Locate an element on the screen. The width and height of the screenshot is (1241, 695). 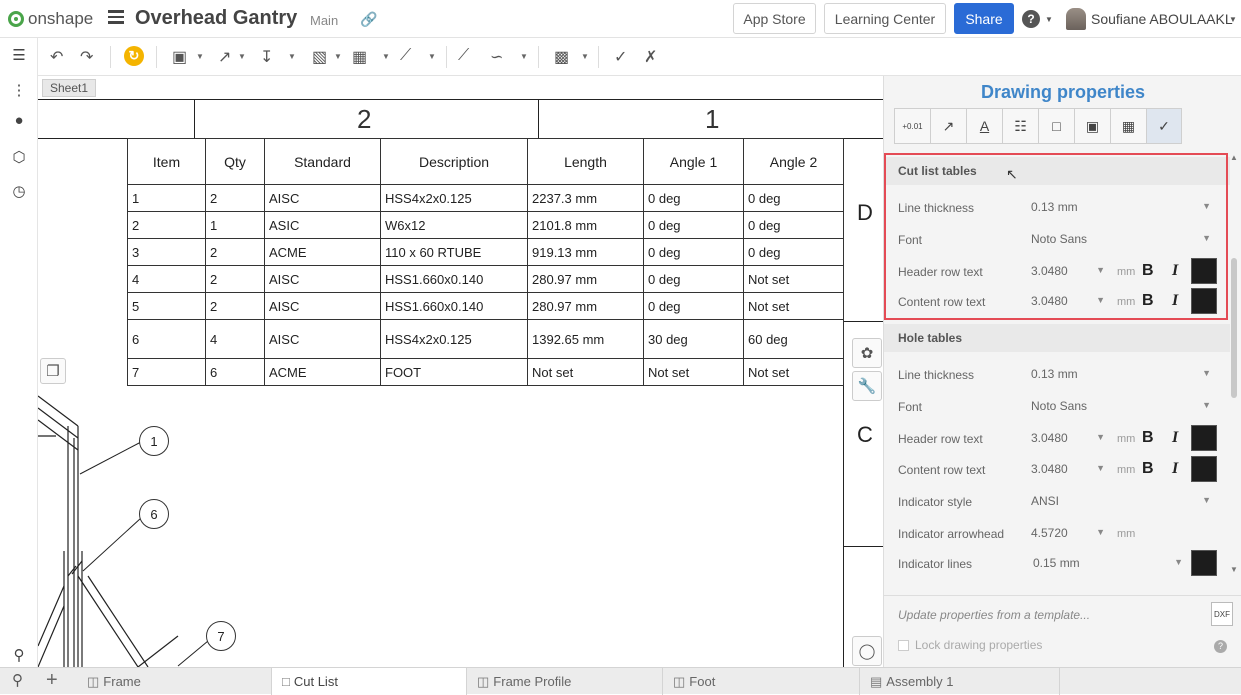
user-dropdown-icon: ▼ is located at coordinates (1233, 19).